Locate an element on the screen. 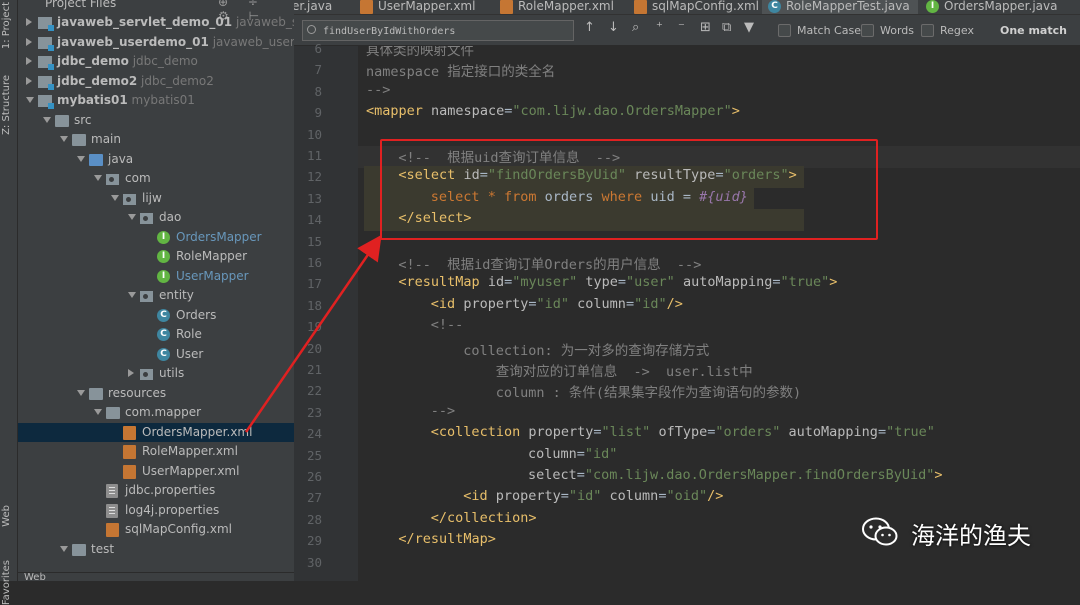 This screenshot has width=1080, height=605. watermark: 海洋的渔夫 is located at coordinates (962, 534).